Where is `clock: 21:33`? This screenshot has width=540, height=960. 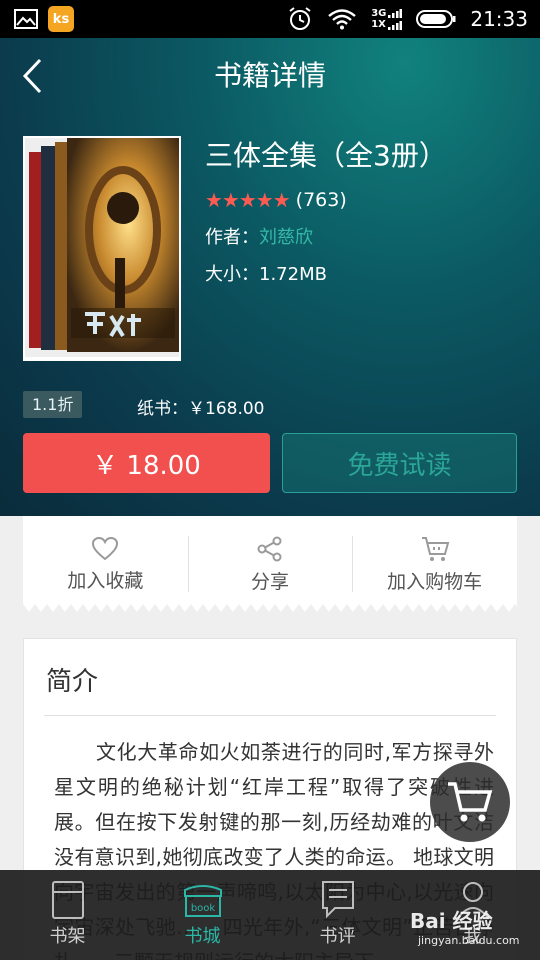
clock: 21:33 is located at coordinates (499, 19).